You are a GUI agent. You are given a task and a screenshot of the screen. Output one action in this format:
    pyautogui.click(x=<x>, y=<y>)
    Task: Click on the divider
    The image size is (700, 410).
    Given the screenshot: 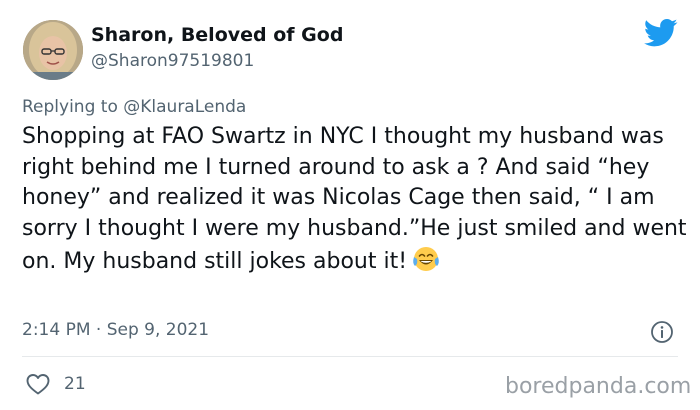 What is the action you would take?
    pyautogui.click(x=350, y=356)
    